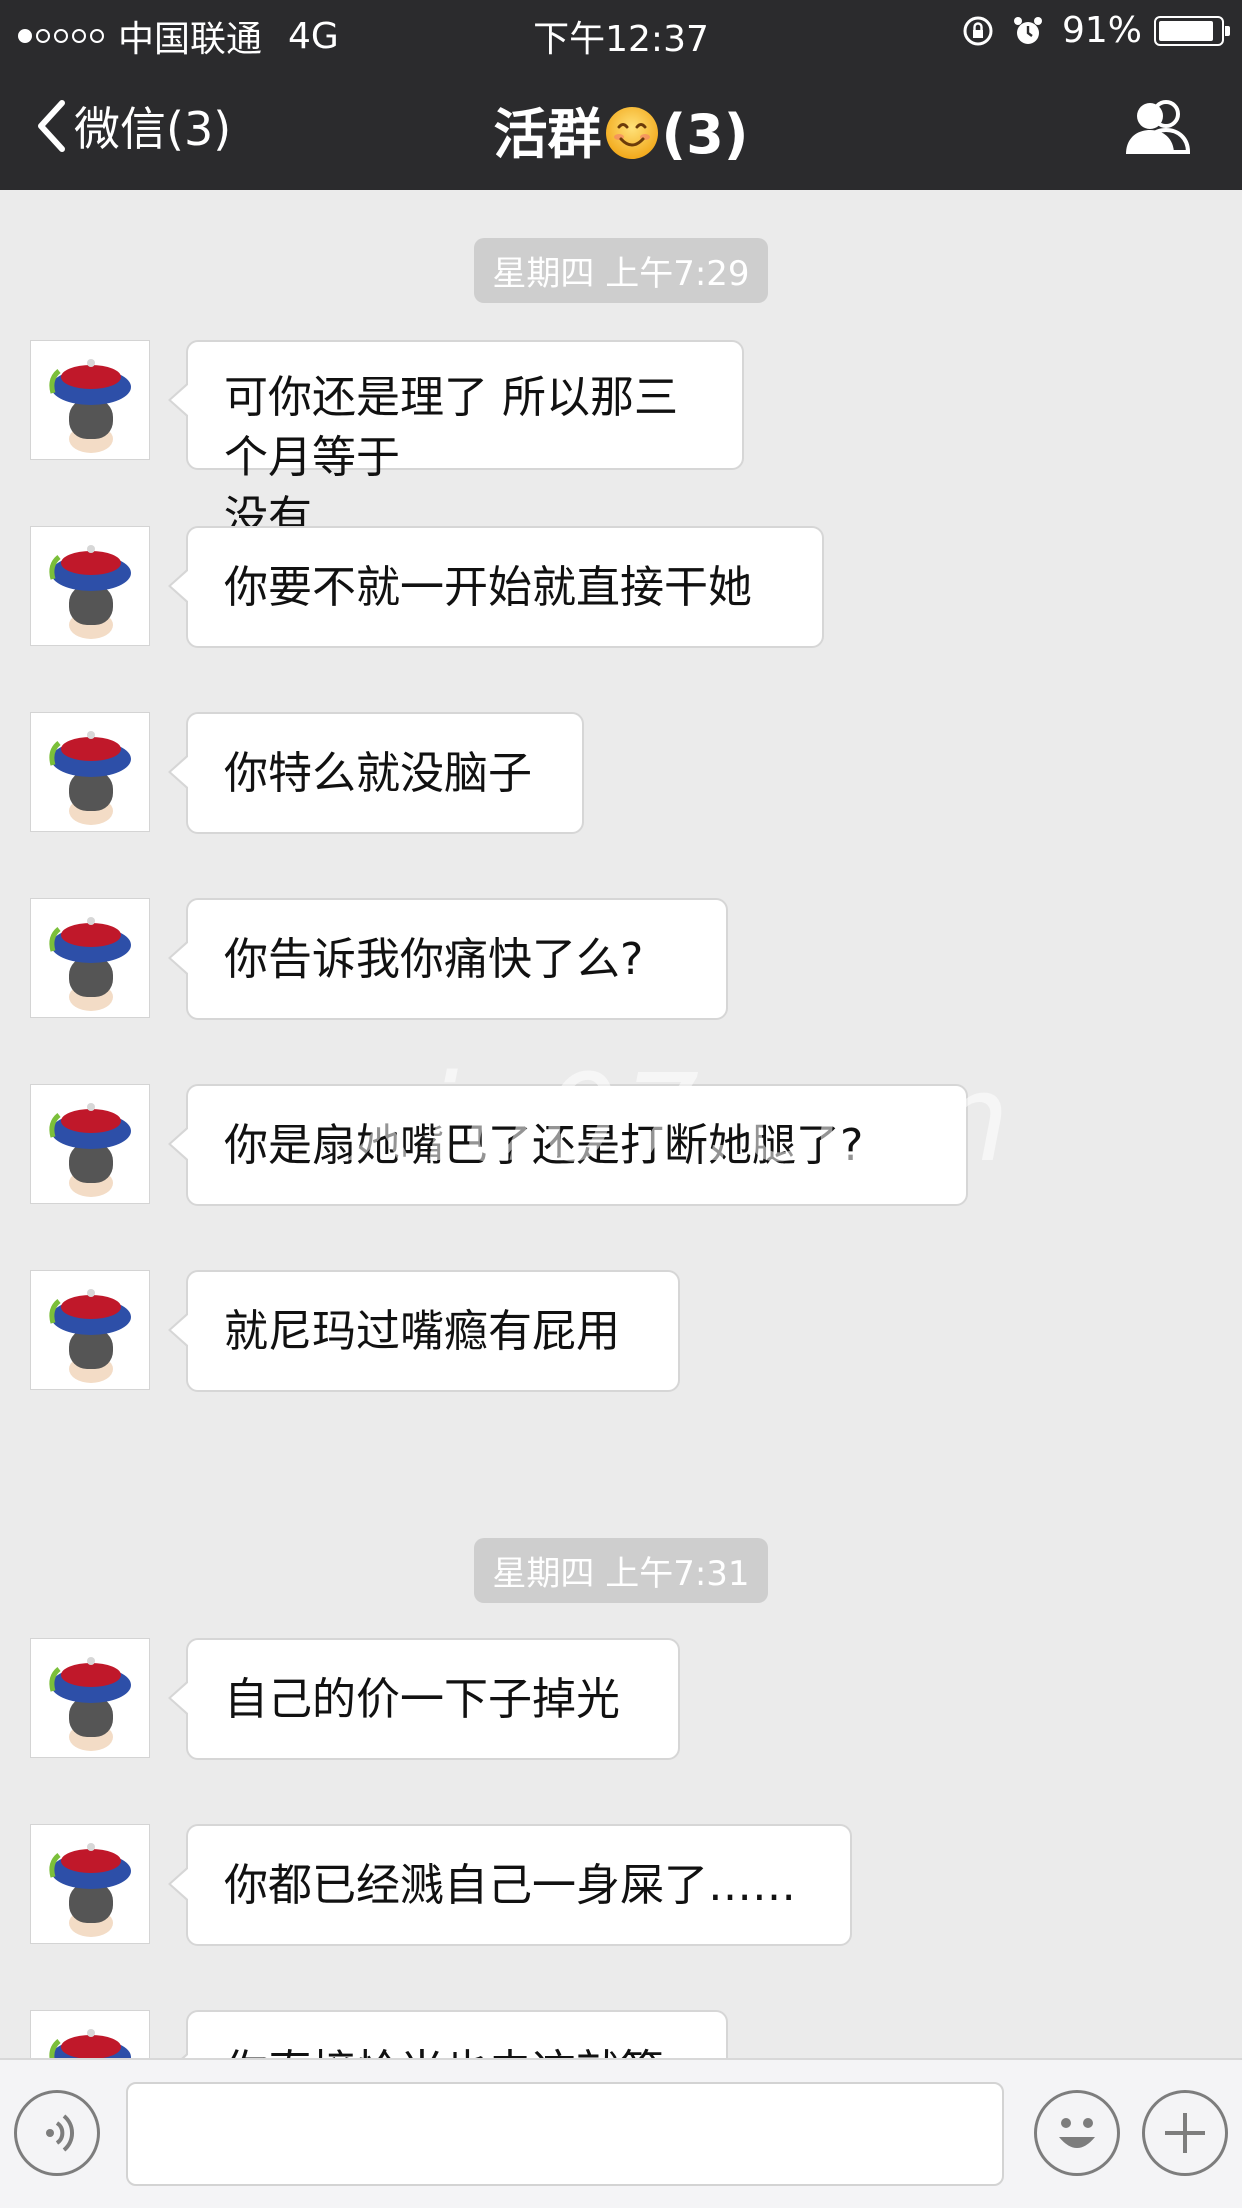  Describe the element at coordinates (1186, 30) in the screenshot. I see `battery-fill` at that location.